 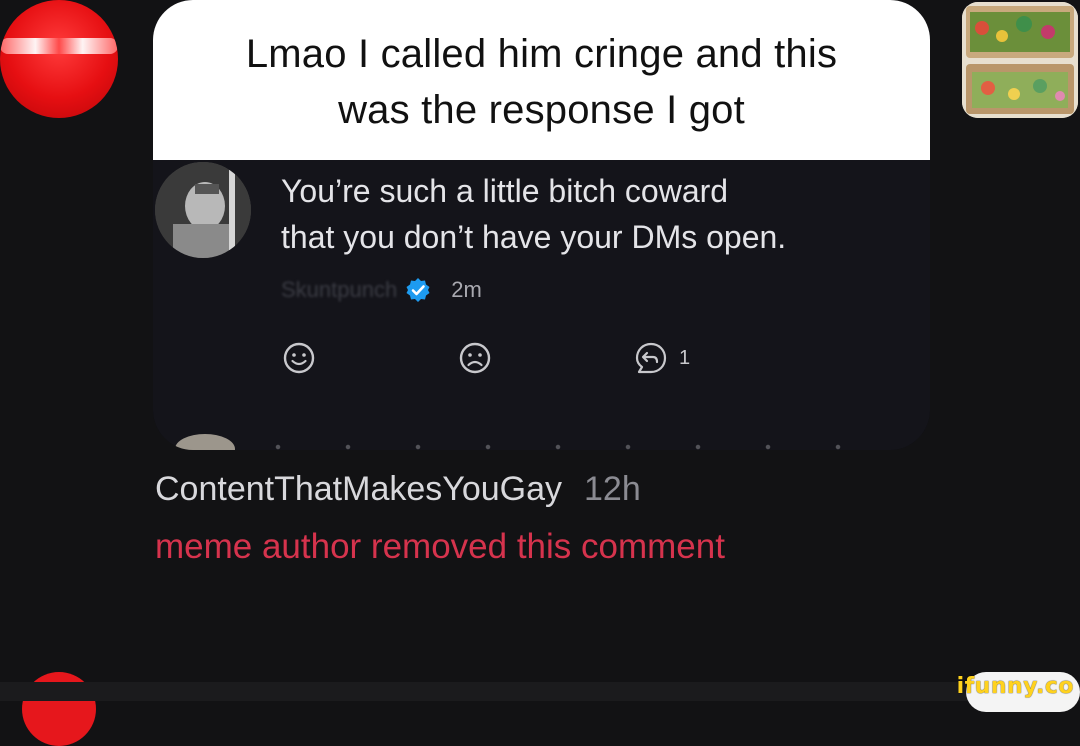 I want to click on smile-icon, so click(x=299, y=358).